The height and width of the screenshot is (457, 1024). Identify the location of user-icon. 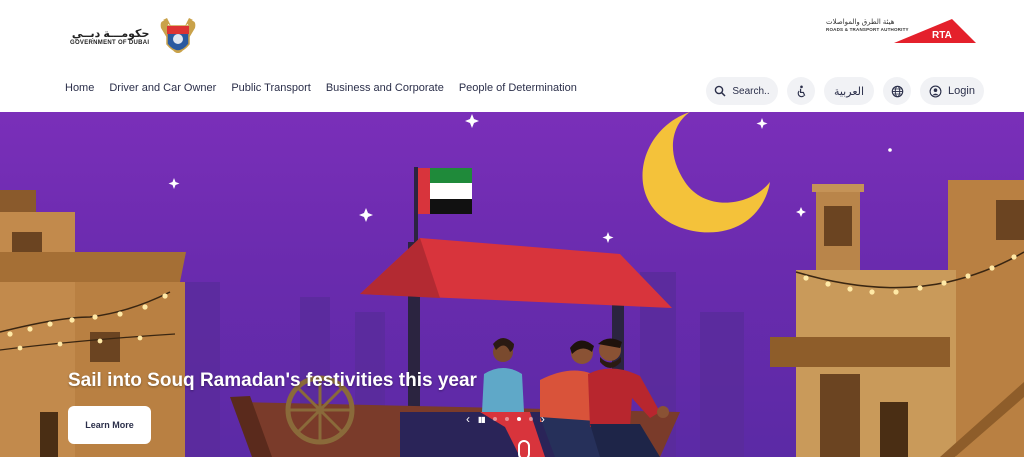
(935, 91).